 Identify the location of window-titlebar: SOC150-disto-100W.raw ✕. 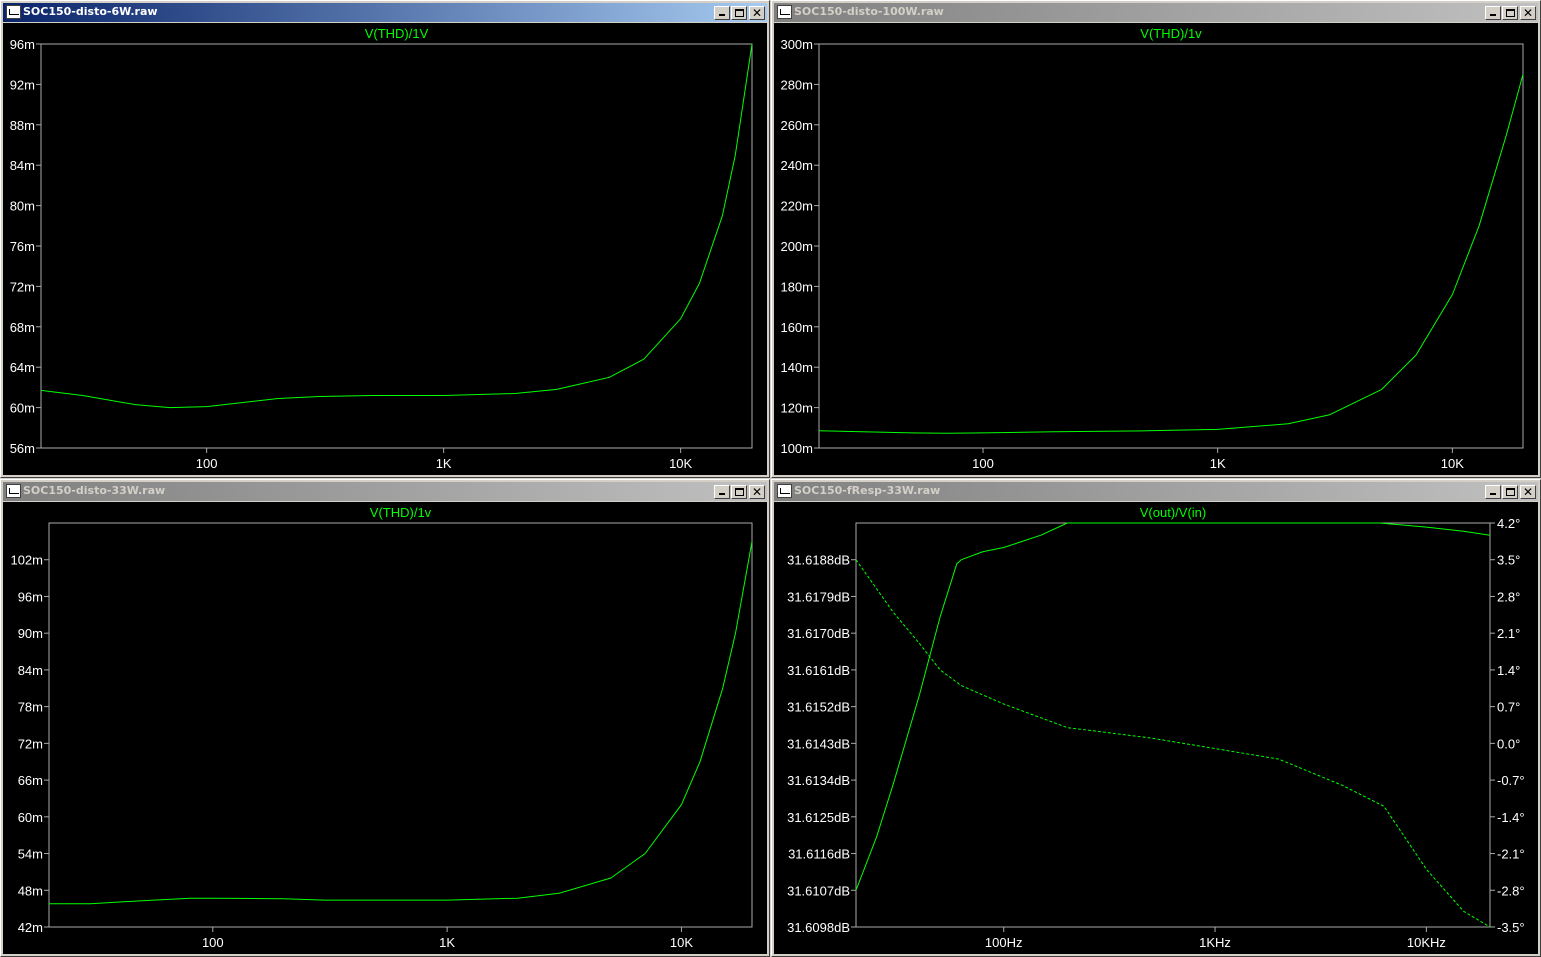
(1156, 12).